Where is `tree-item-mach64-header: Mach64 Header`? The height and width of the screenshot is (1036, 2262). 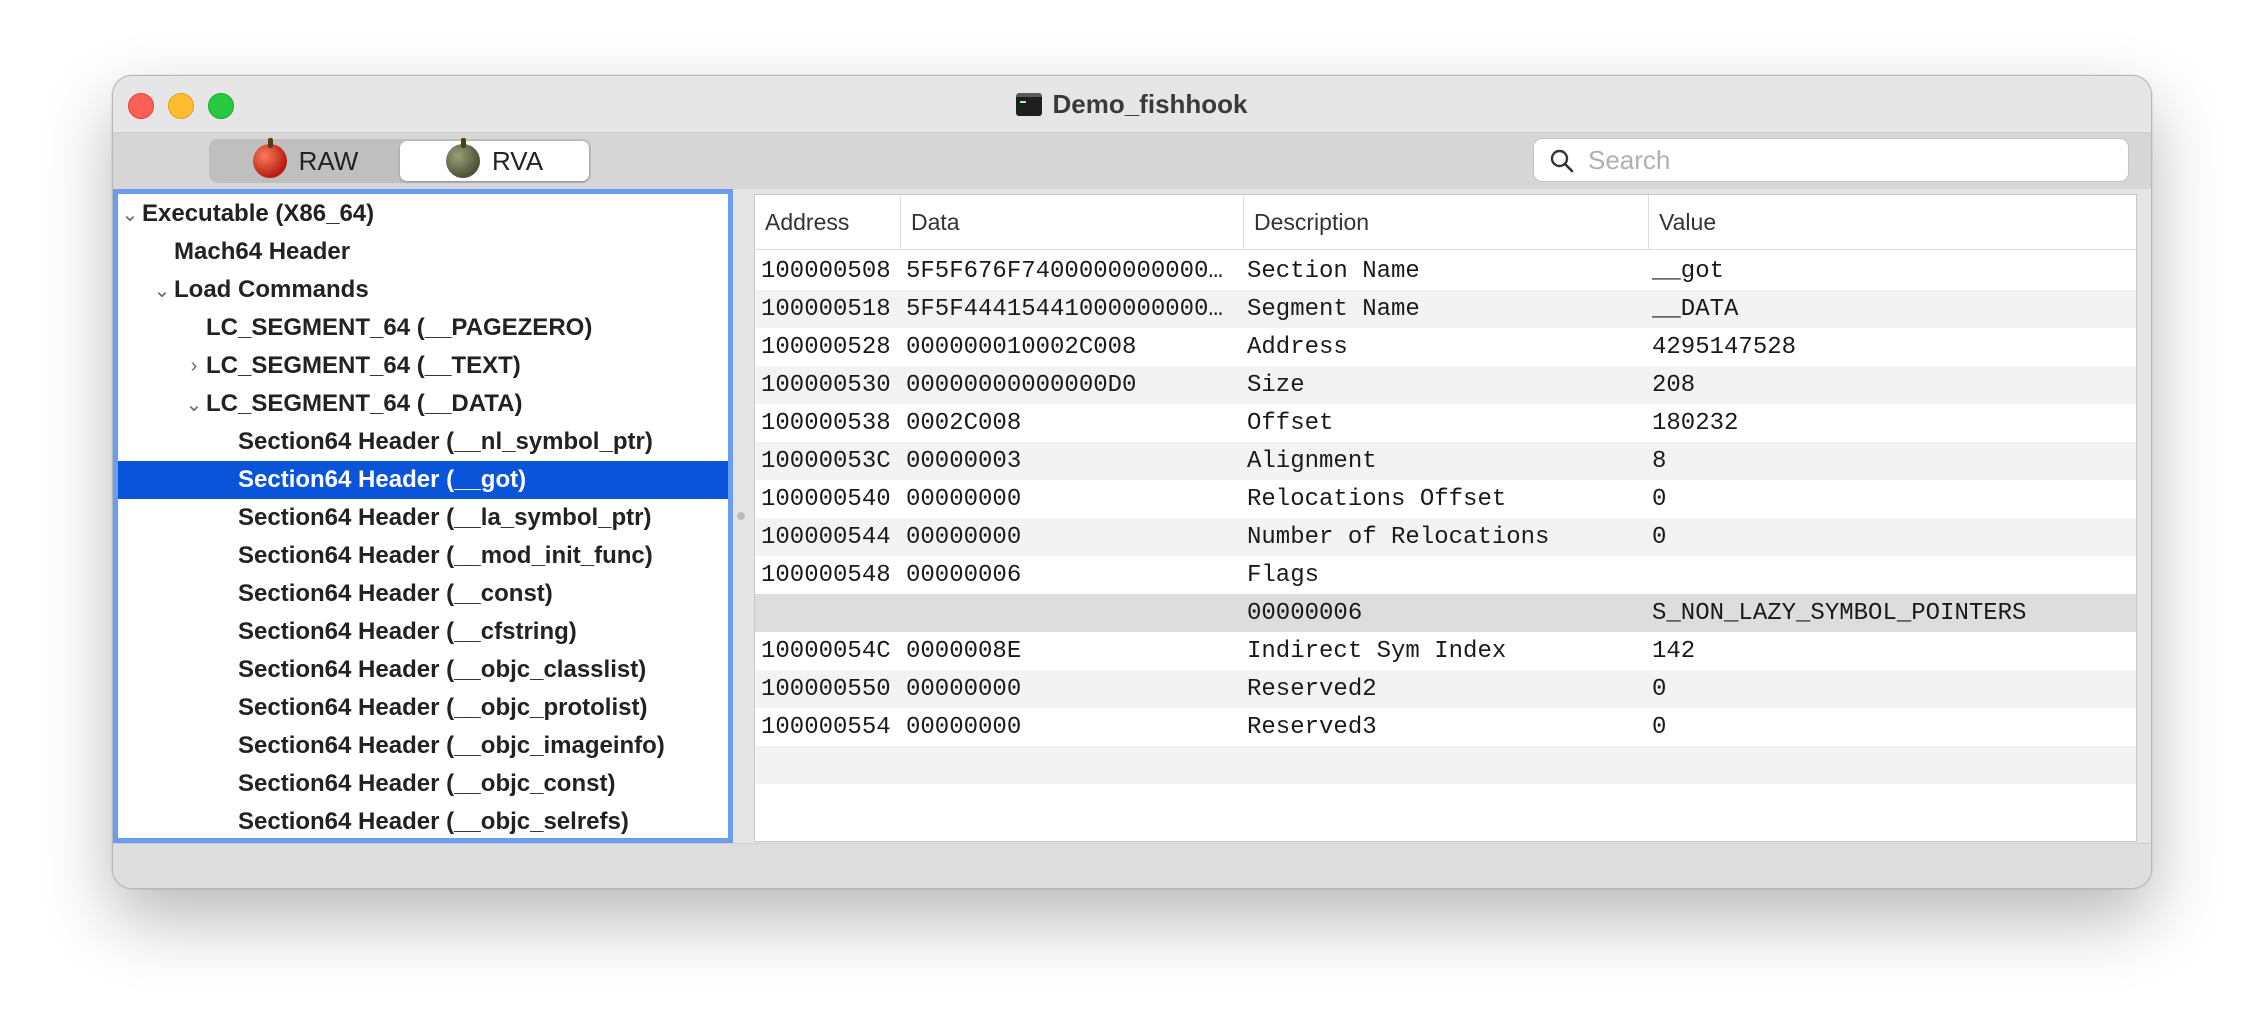 tree-item-mach64-header: Mach64 Header is located at coordinates (423, 252).